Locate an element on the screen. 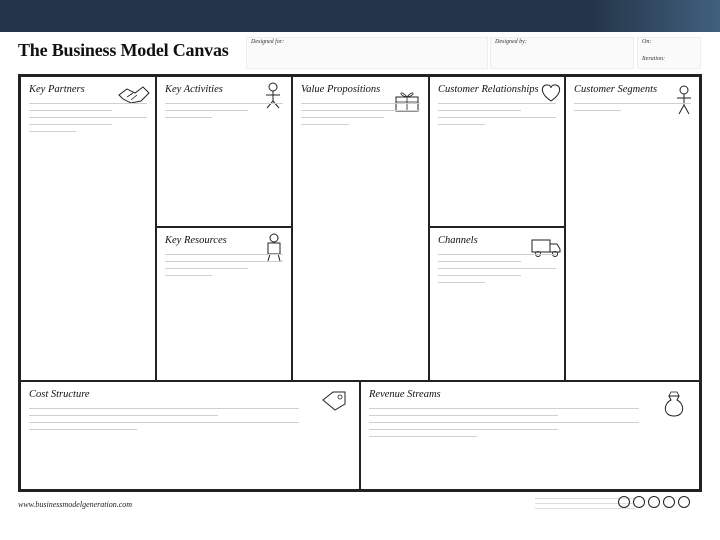 This screenshot has width=720, height=540. on-label: On: is located at coordinates (647, 42).